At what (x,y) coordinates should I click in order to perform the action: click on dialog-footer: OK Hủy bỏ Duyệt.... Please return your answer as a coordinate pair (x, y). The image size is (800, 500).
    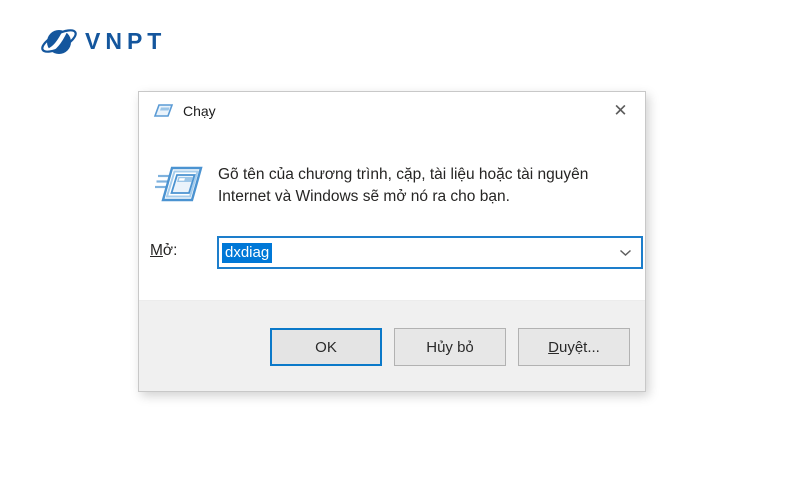
    Looking at the image, I should click on (392, 345).